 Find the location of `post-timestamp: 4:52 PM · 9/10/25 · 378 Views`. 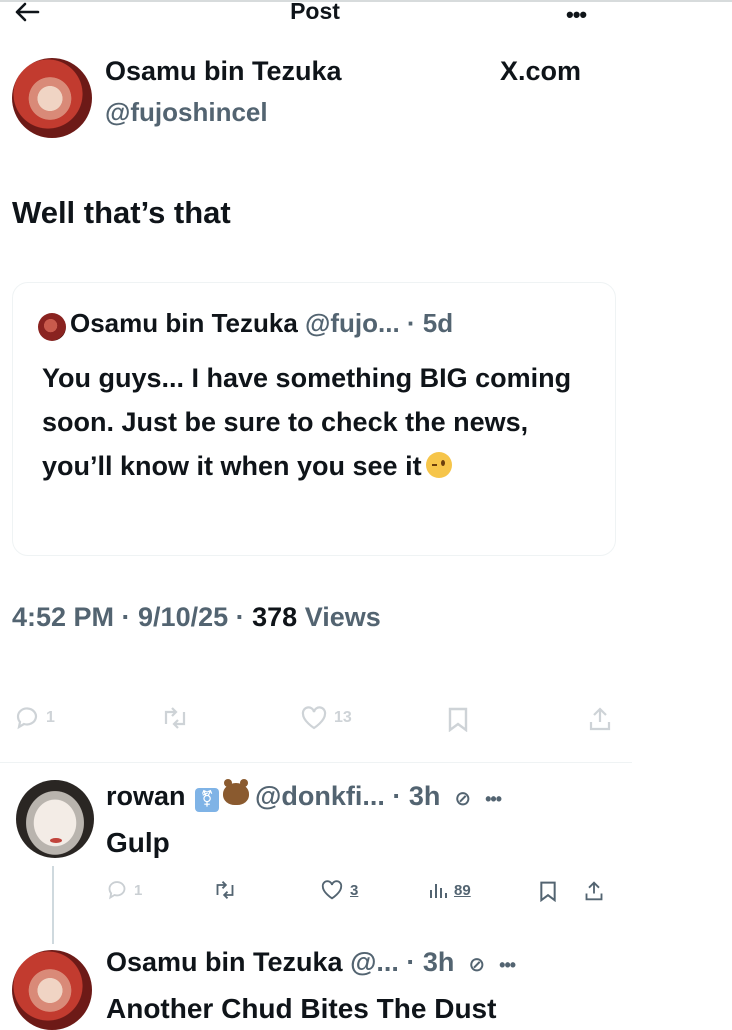

post-timestamp: 4:52 PM · 9/10/25 · 378 Views is located at coordinates (196, 617).